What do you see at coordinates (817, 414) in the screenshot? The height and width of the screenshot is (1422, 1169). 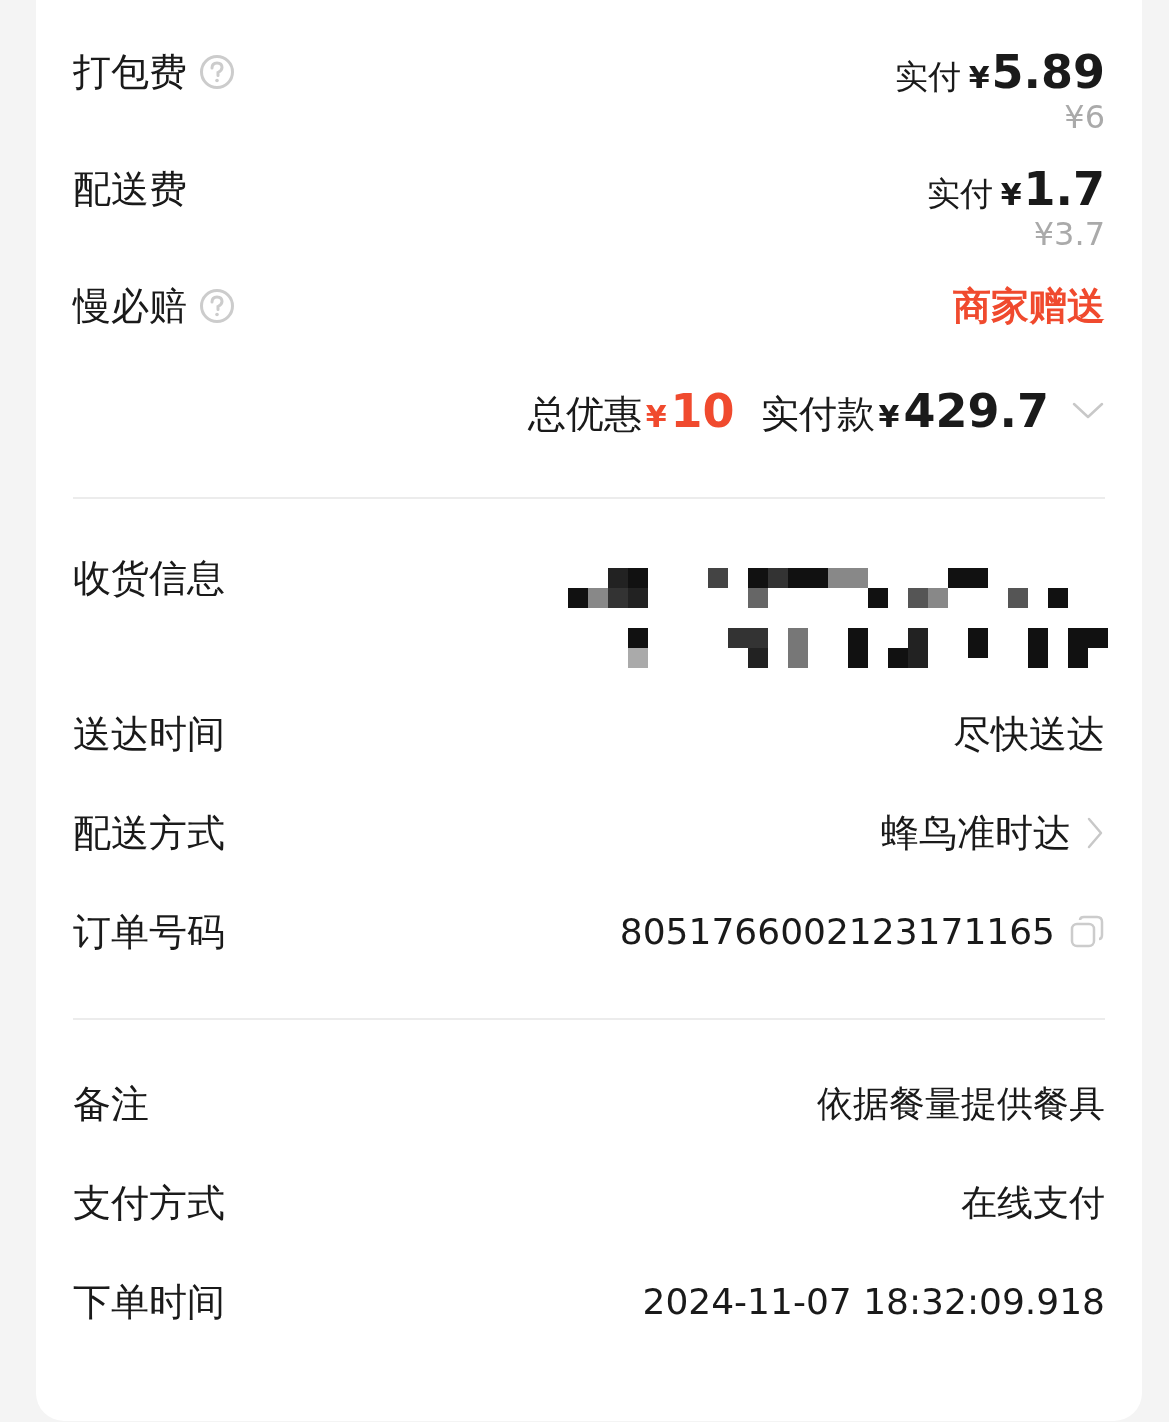 I see `total-paid-label: 实付款` at bounding box center [817, 414].